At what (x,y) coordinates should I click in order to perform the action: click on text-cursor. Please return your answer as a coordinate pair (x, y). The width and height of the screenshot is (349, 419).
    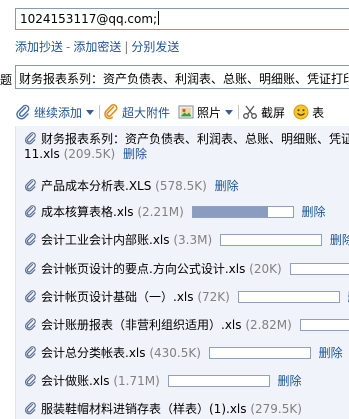
    Looking at the image, I should click on (159, 18).